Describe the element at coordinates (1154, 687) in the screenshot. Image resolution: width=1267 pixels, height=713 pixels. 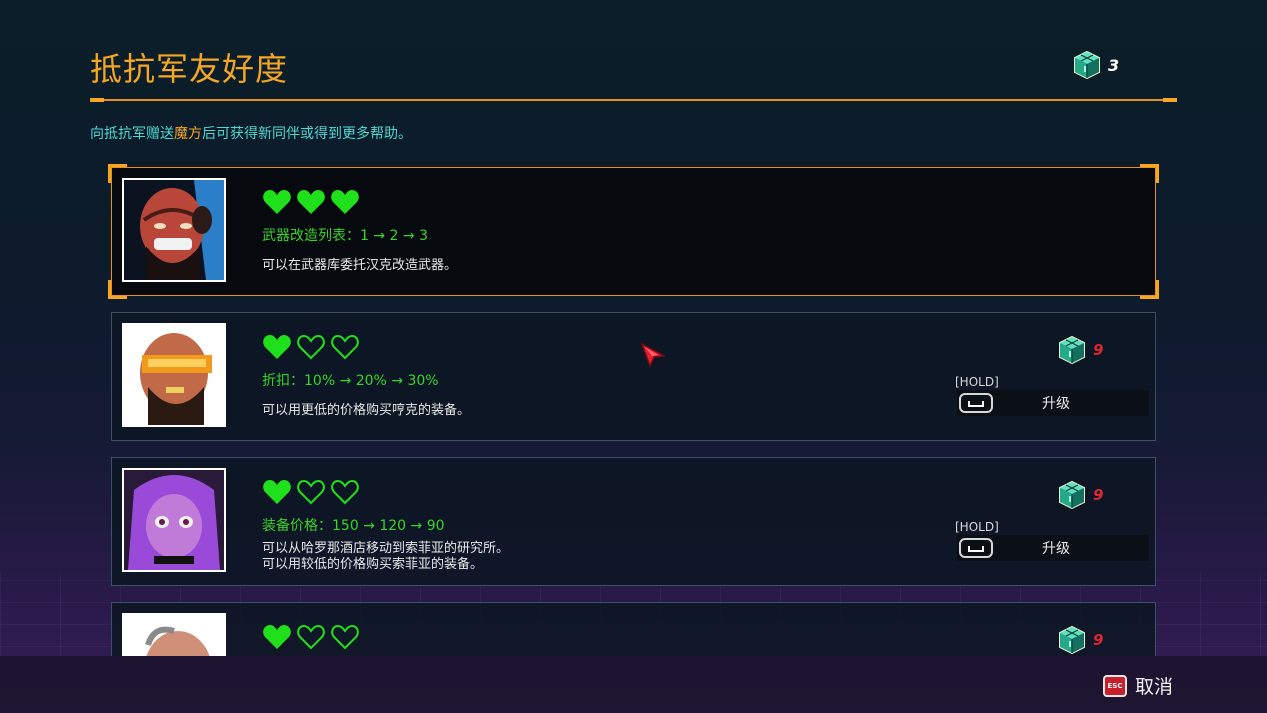
I see `cancel-label: 取消` at that location.